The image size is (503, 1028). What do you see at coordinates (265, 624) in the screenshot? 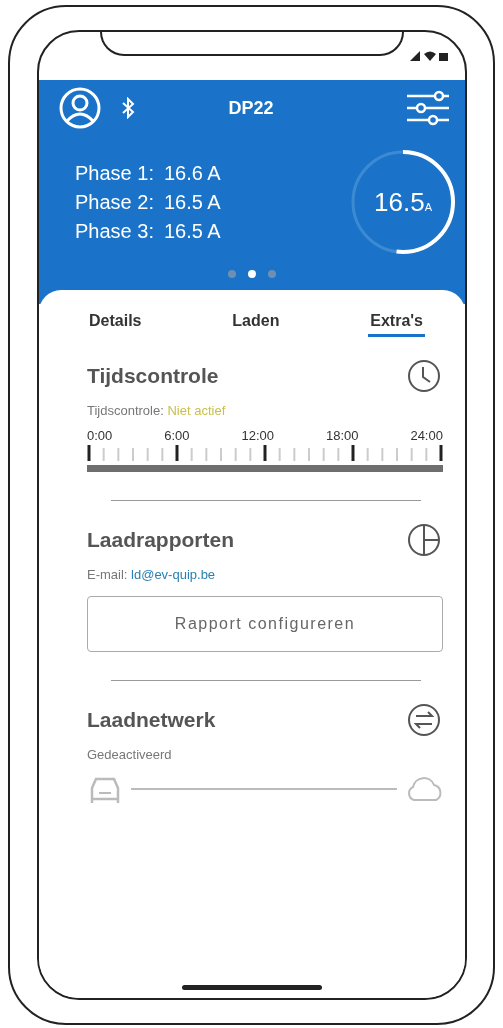
I see `configure-report-button: Rapport configureren` at bounding box center [265, 624].